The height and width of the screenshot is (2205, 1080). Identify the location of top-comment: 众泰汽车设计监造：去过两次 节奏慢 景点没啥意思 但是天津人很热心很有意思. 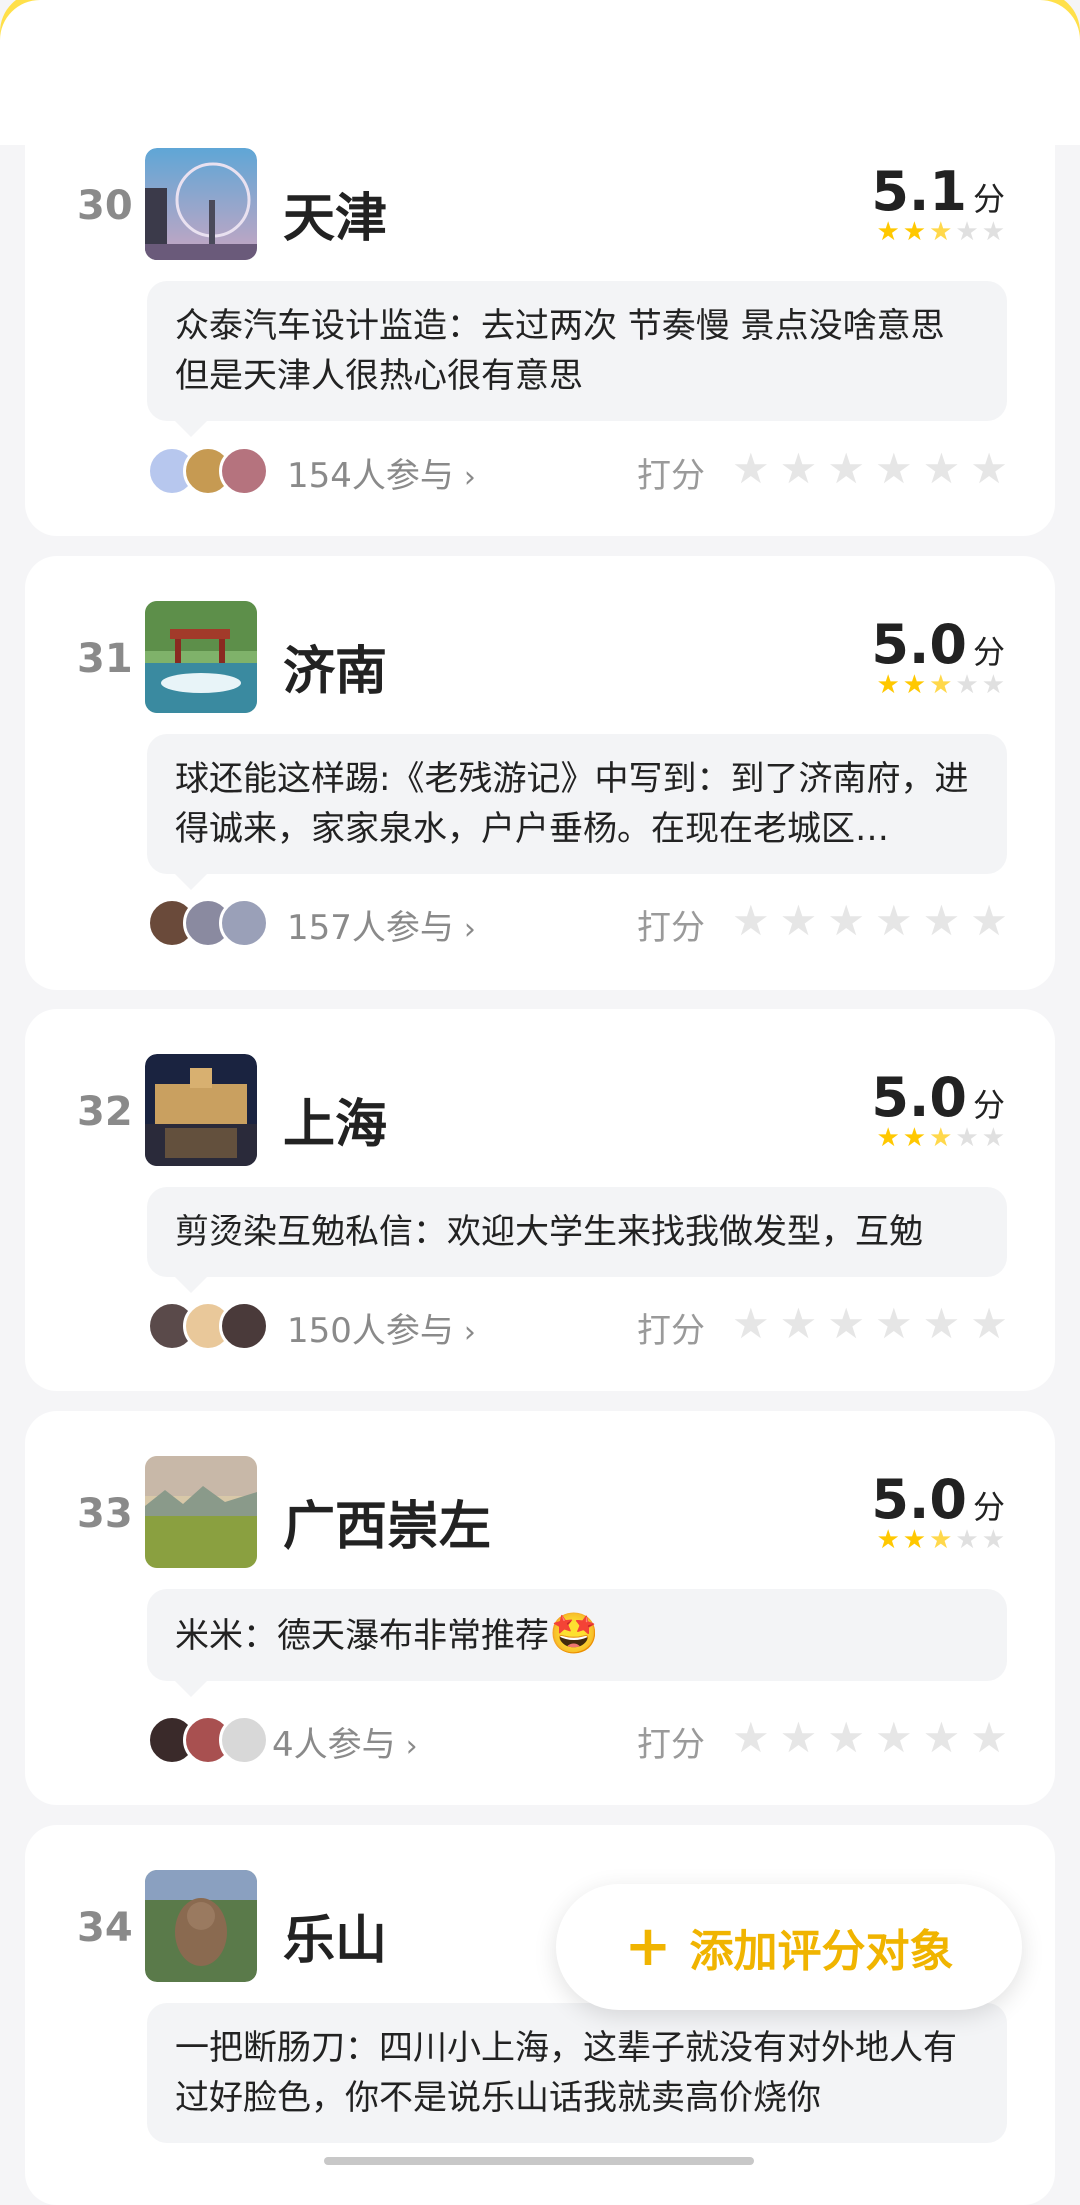
(577, 359).